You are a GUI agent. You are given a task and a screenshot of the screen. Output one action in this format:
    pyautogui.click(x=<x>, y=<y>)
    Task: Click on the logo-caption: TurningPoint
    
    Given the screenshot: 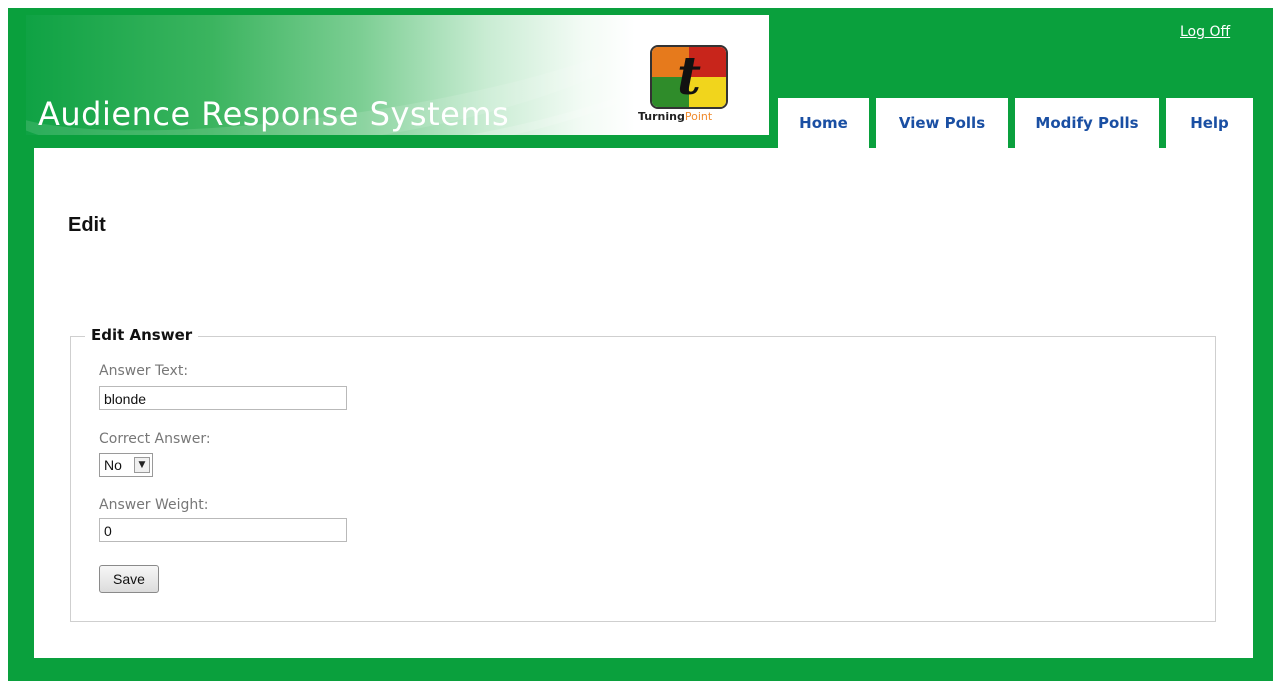 What is the action you would take?
    pyautogui.click(x=675, y=116)
    